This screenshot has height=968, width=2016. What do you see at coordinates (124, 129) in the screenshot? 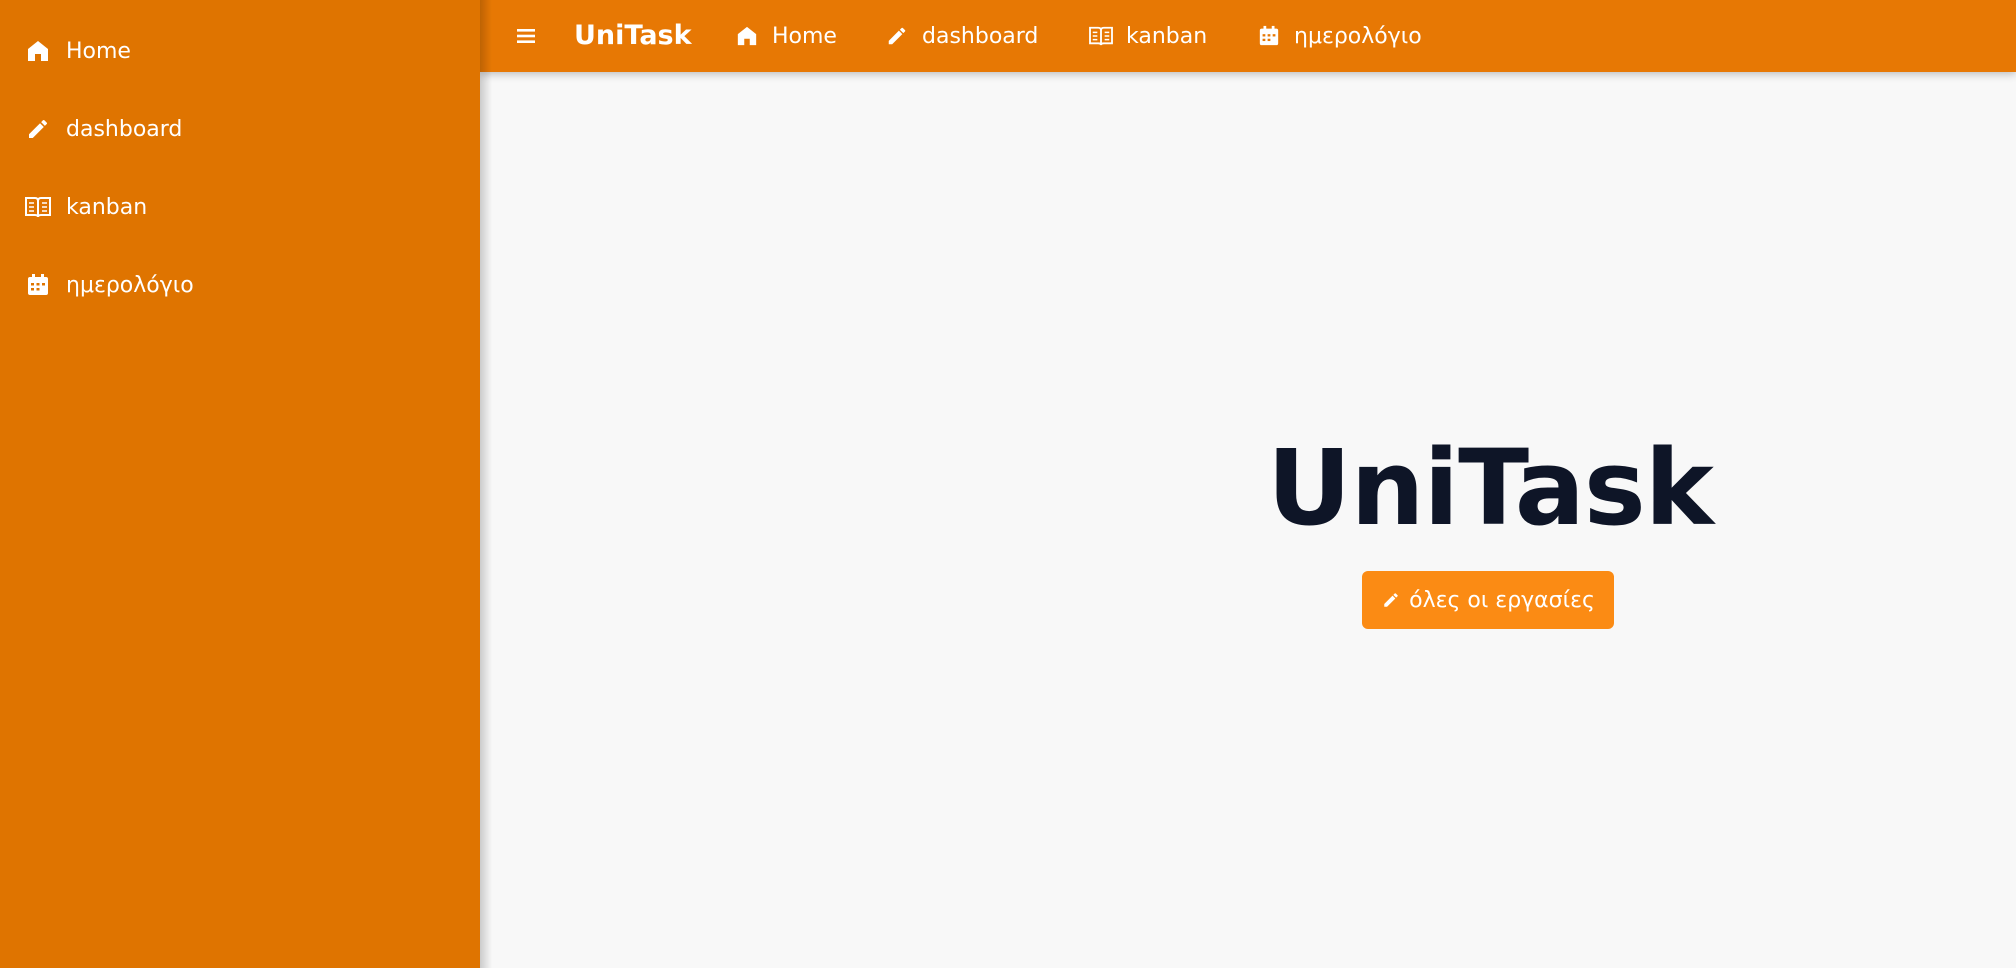
I see `sidebar-item-label: dashboard` at bounding box center [124, 129].